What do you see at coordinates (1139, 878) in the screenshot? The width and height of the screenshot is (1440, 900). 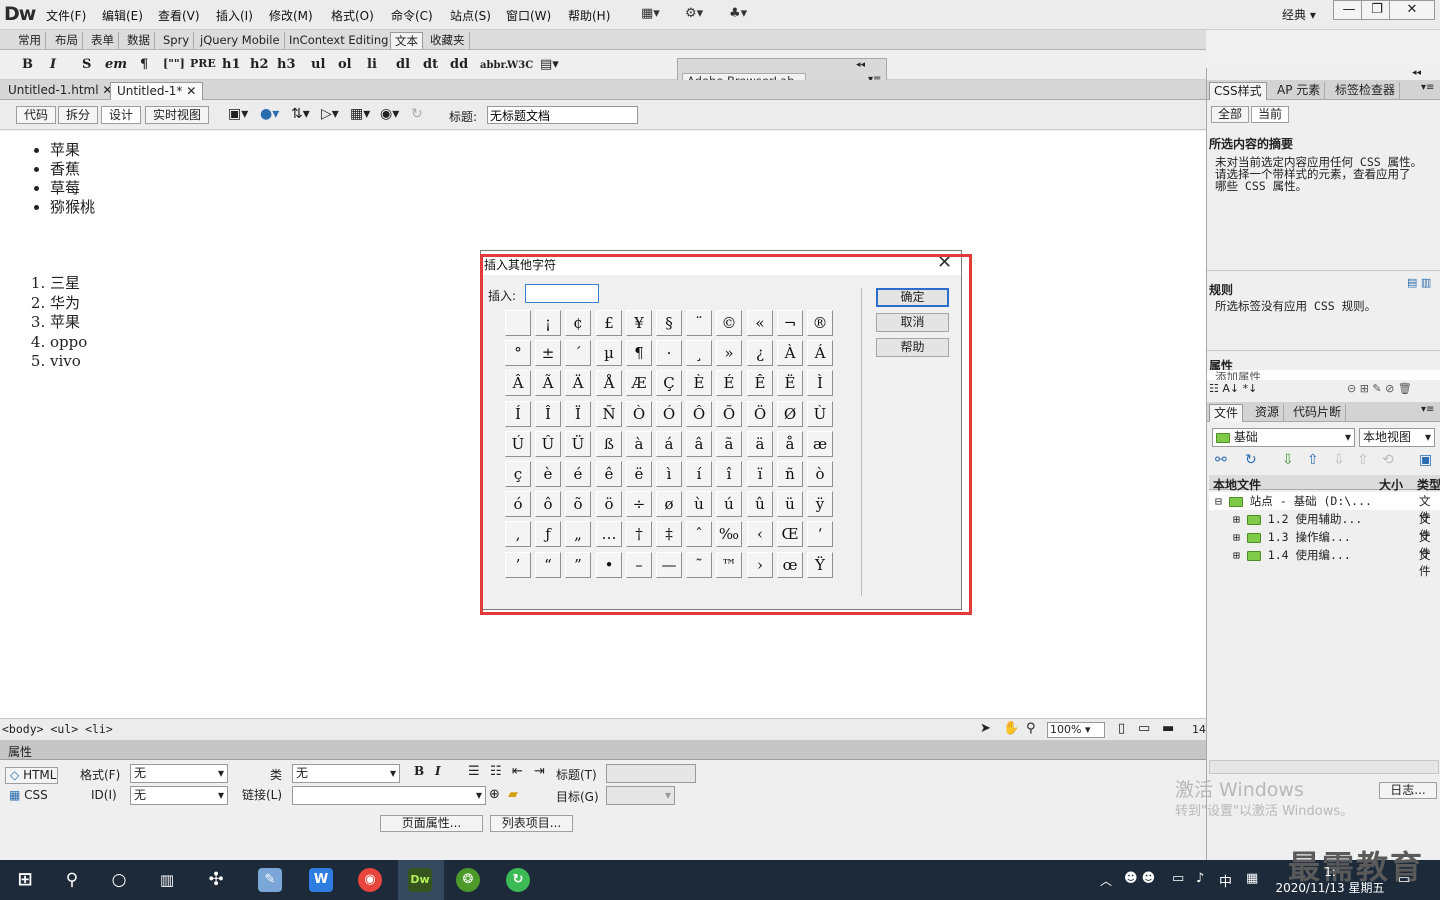 I see `qq-icon: ☻ ☻` at bounding box center [1139, 878].